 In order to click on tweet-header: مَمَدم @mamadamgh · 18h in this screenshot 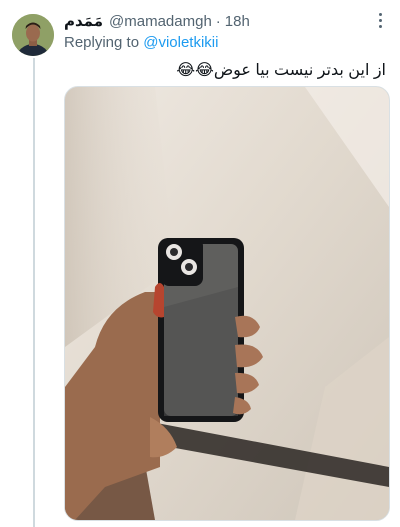, I will do `click(227, 21)`.